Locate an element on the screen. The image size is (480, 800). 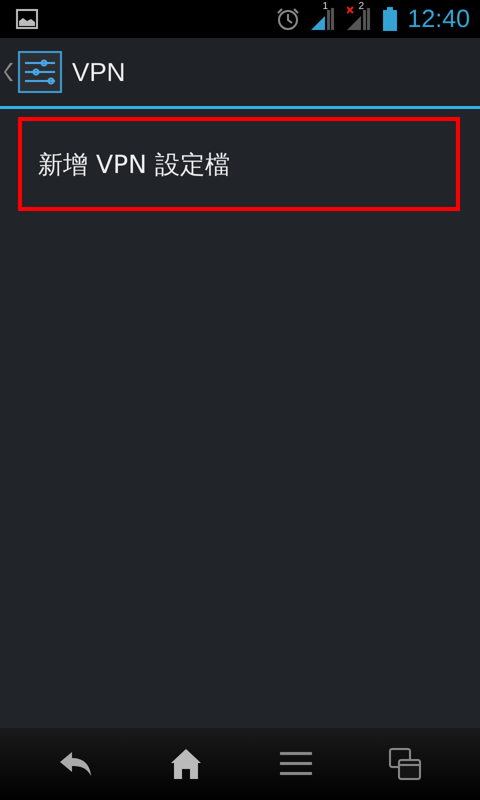
sim-number: 1 is located at coordinates (325, 7).